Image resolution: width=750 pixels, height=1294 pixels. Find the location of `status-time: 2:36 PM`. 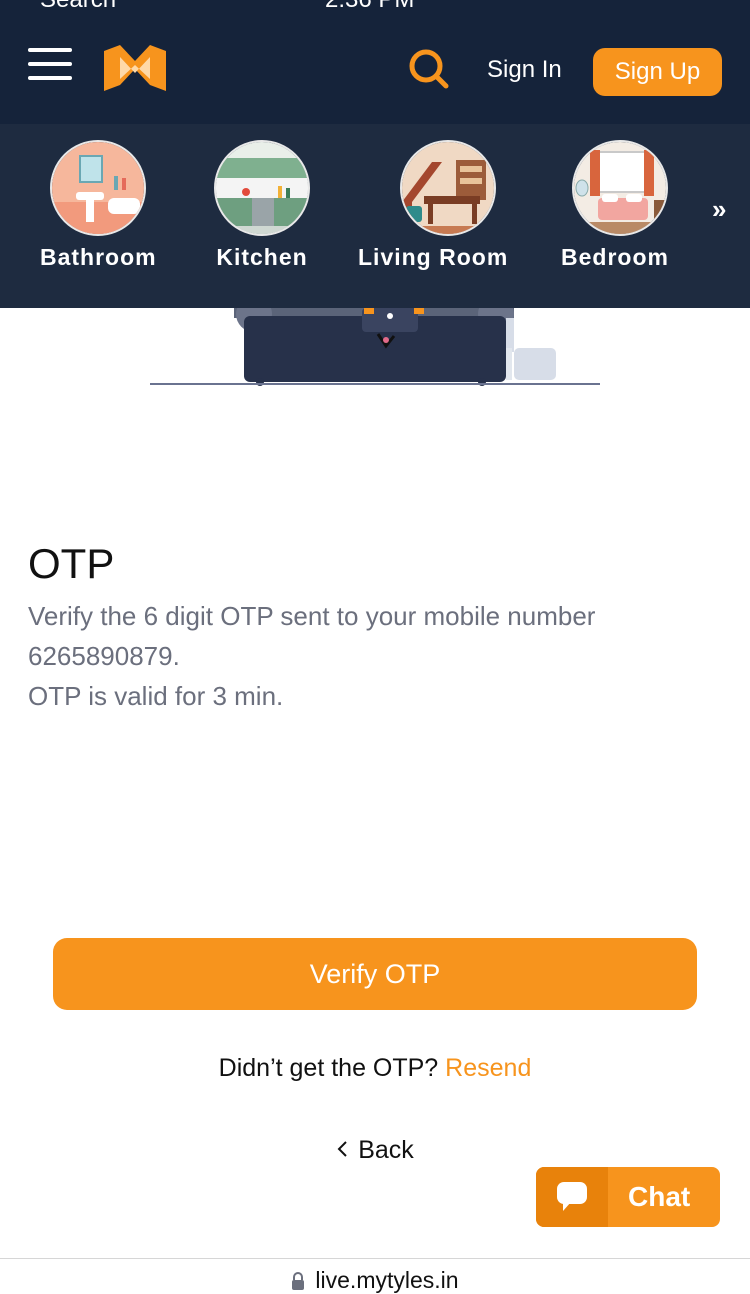

status-time: 2:36 PM is located at coordinates (369, 7).